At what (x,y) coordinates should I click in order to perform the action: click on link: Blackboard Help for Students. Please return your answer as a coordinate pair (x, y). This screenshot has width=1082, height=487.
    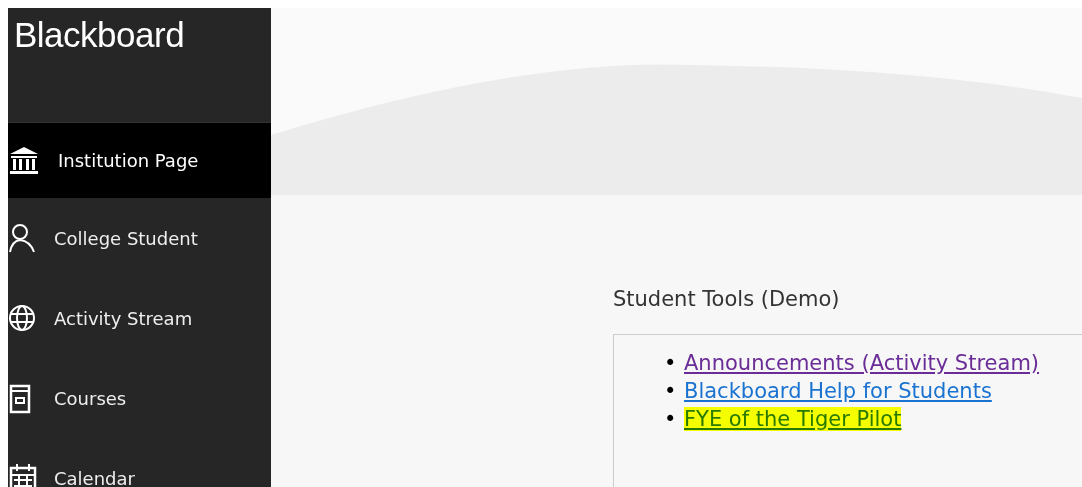
    Looking at the image, I should click on (838, 390).